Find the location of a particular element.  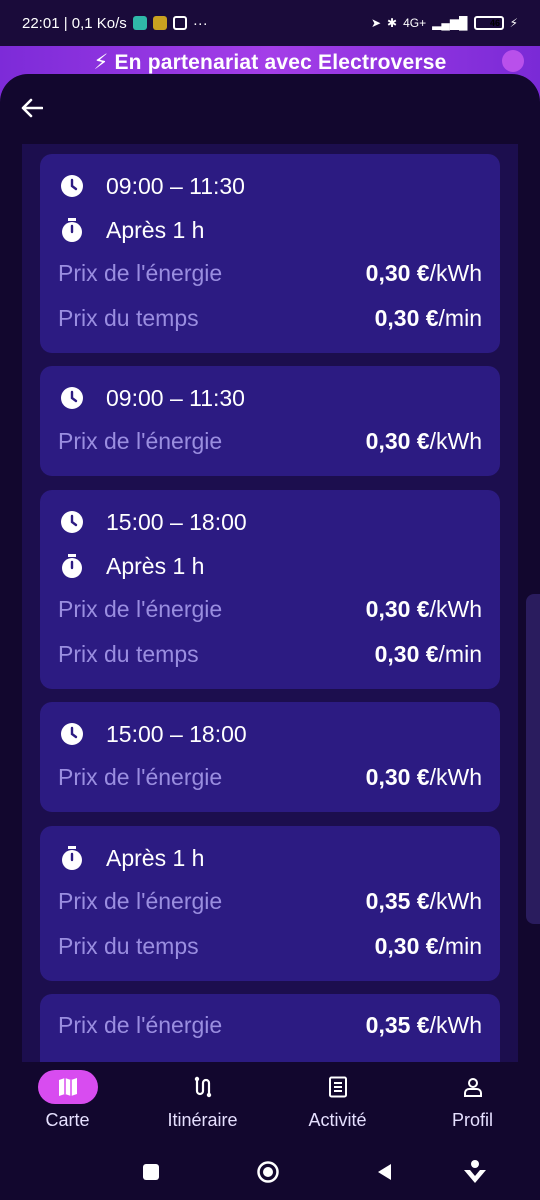

system-navigation is located at coordinates (270, 1171).